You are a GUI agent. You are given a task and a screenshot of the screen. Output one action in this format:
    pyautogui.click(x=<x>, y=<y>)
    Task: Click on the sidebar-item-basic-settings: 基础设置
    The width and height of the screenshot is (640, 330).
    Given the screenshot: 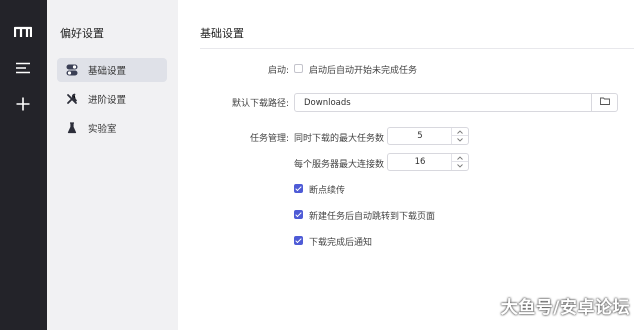 What is the action you would take?
    pyautogui.click(x=112, y=70)
    